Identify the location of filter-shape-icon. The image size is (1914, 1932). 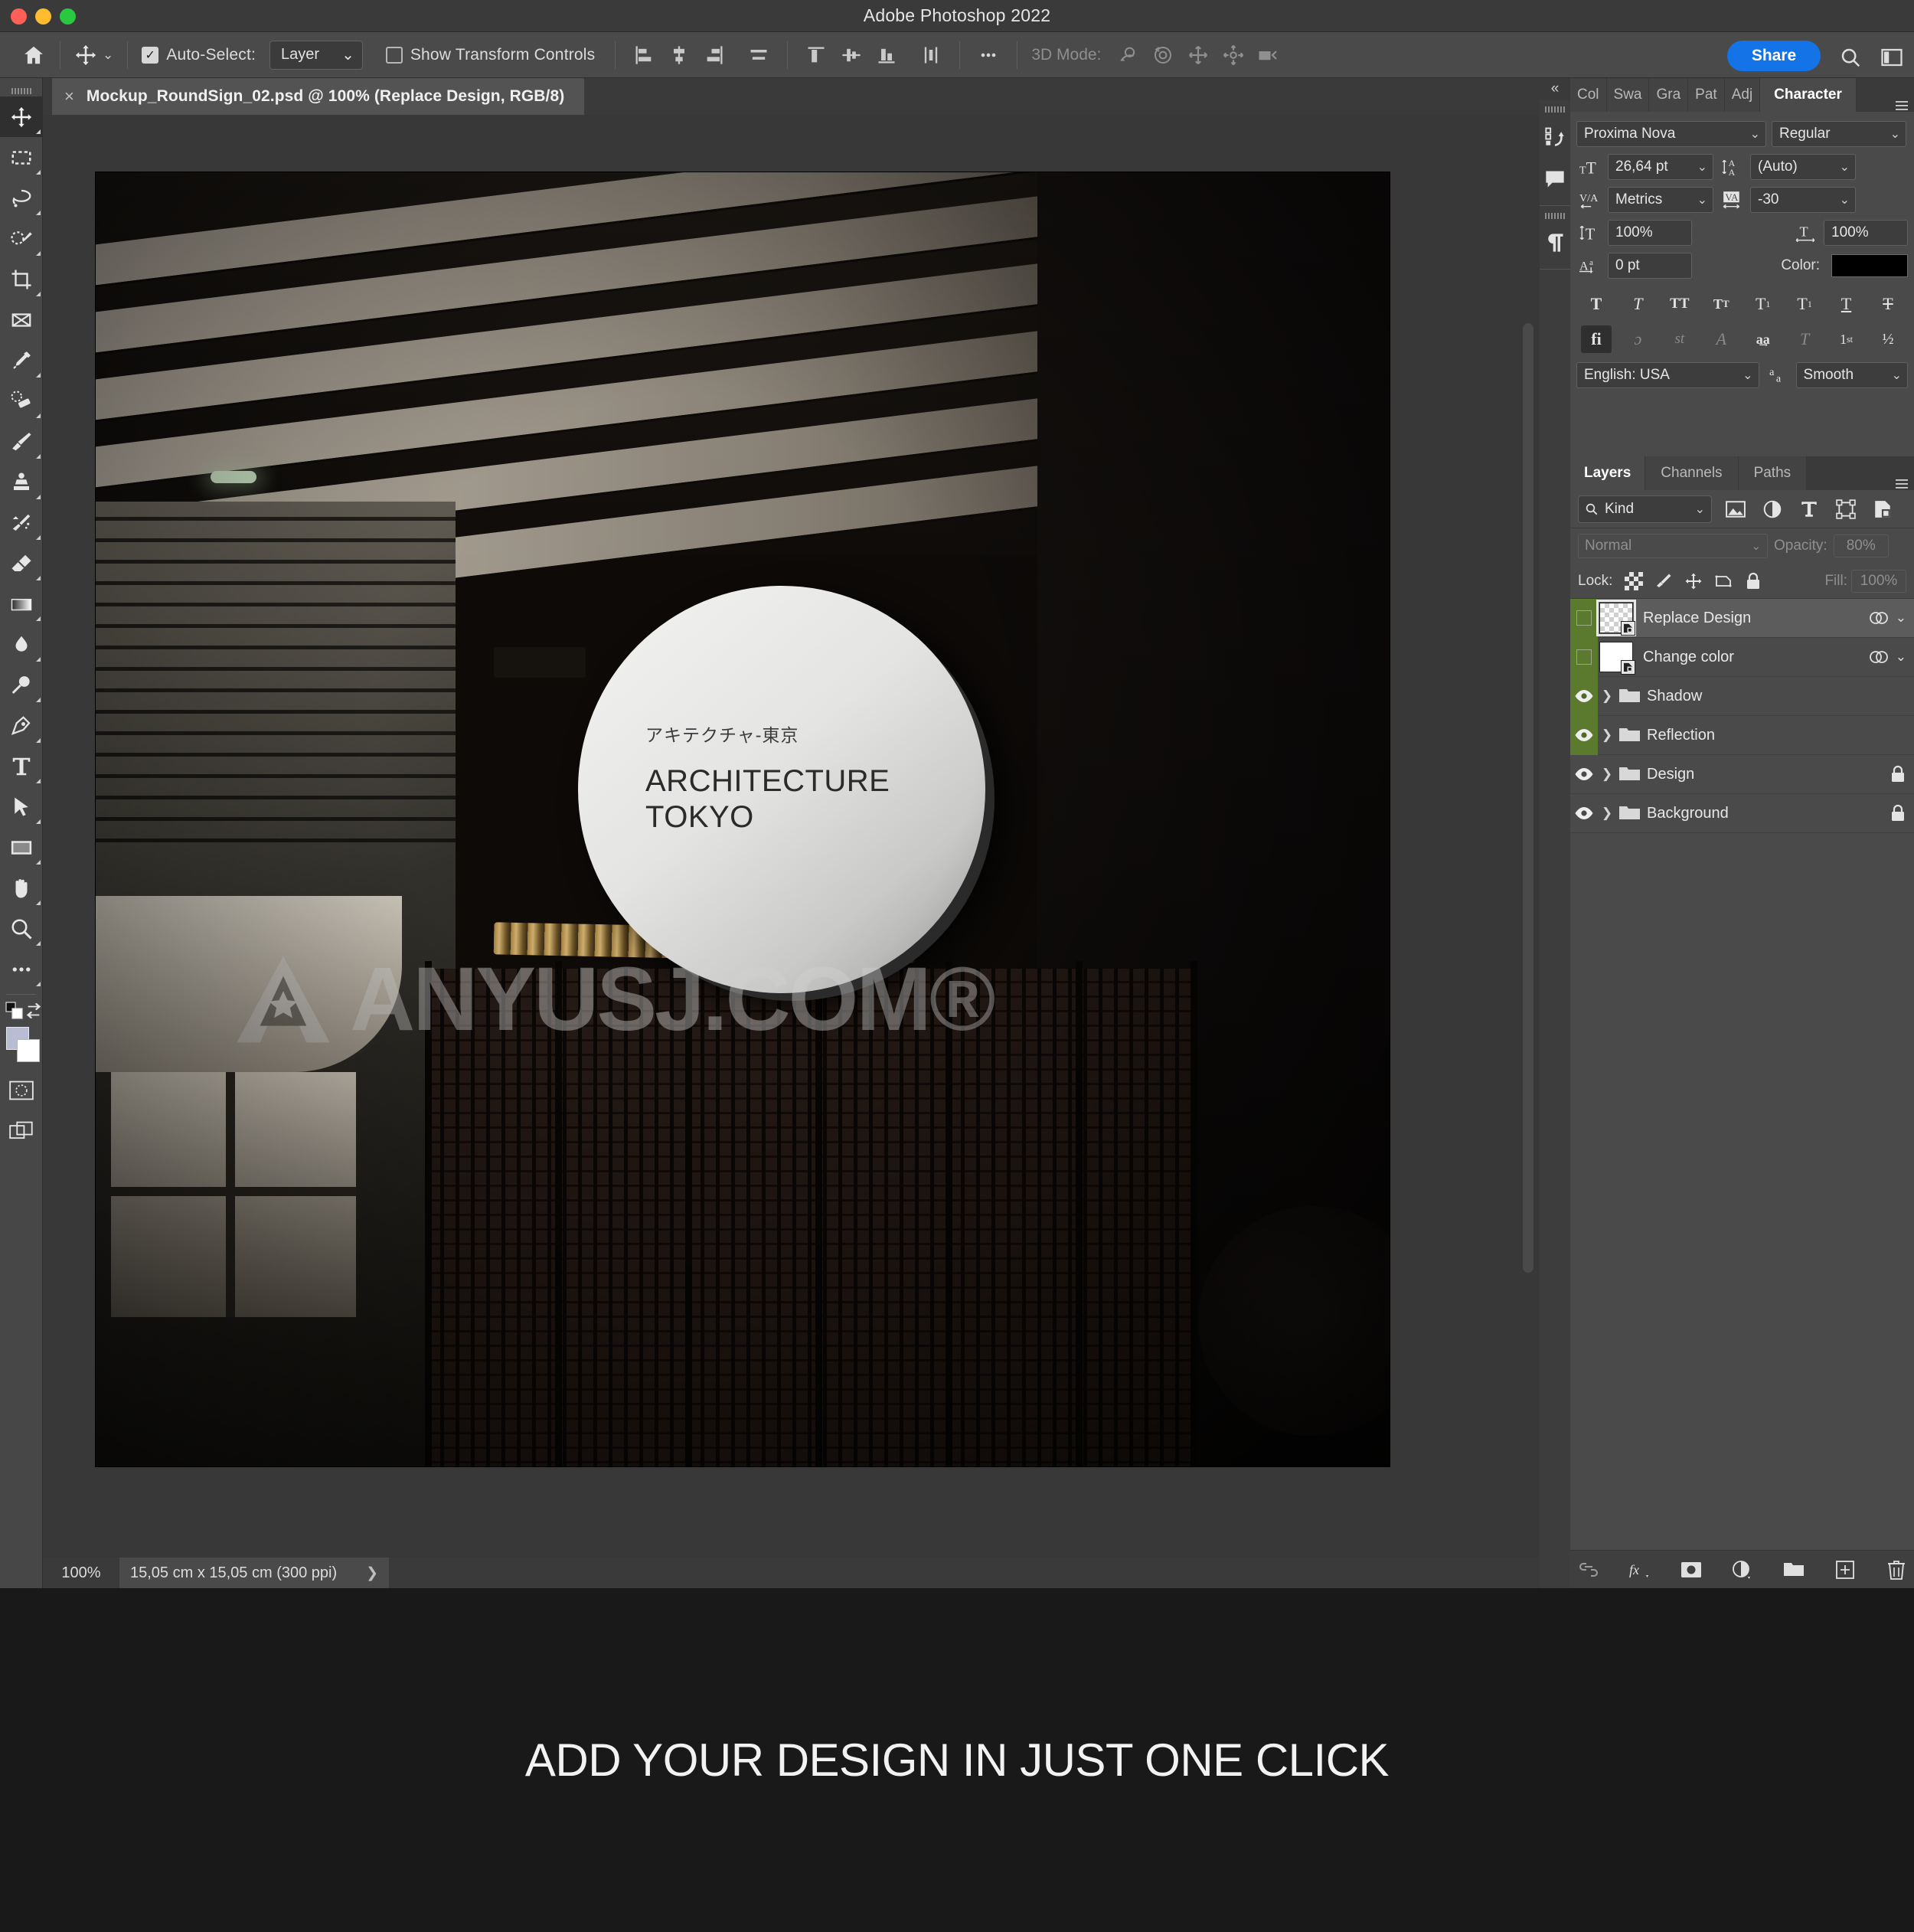
(1846, 509).